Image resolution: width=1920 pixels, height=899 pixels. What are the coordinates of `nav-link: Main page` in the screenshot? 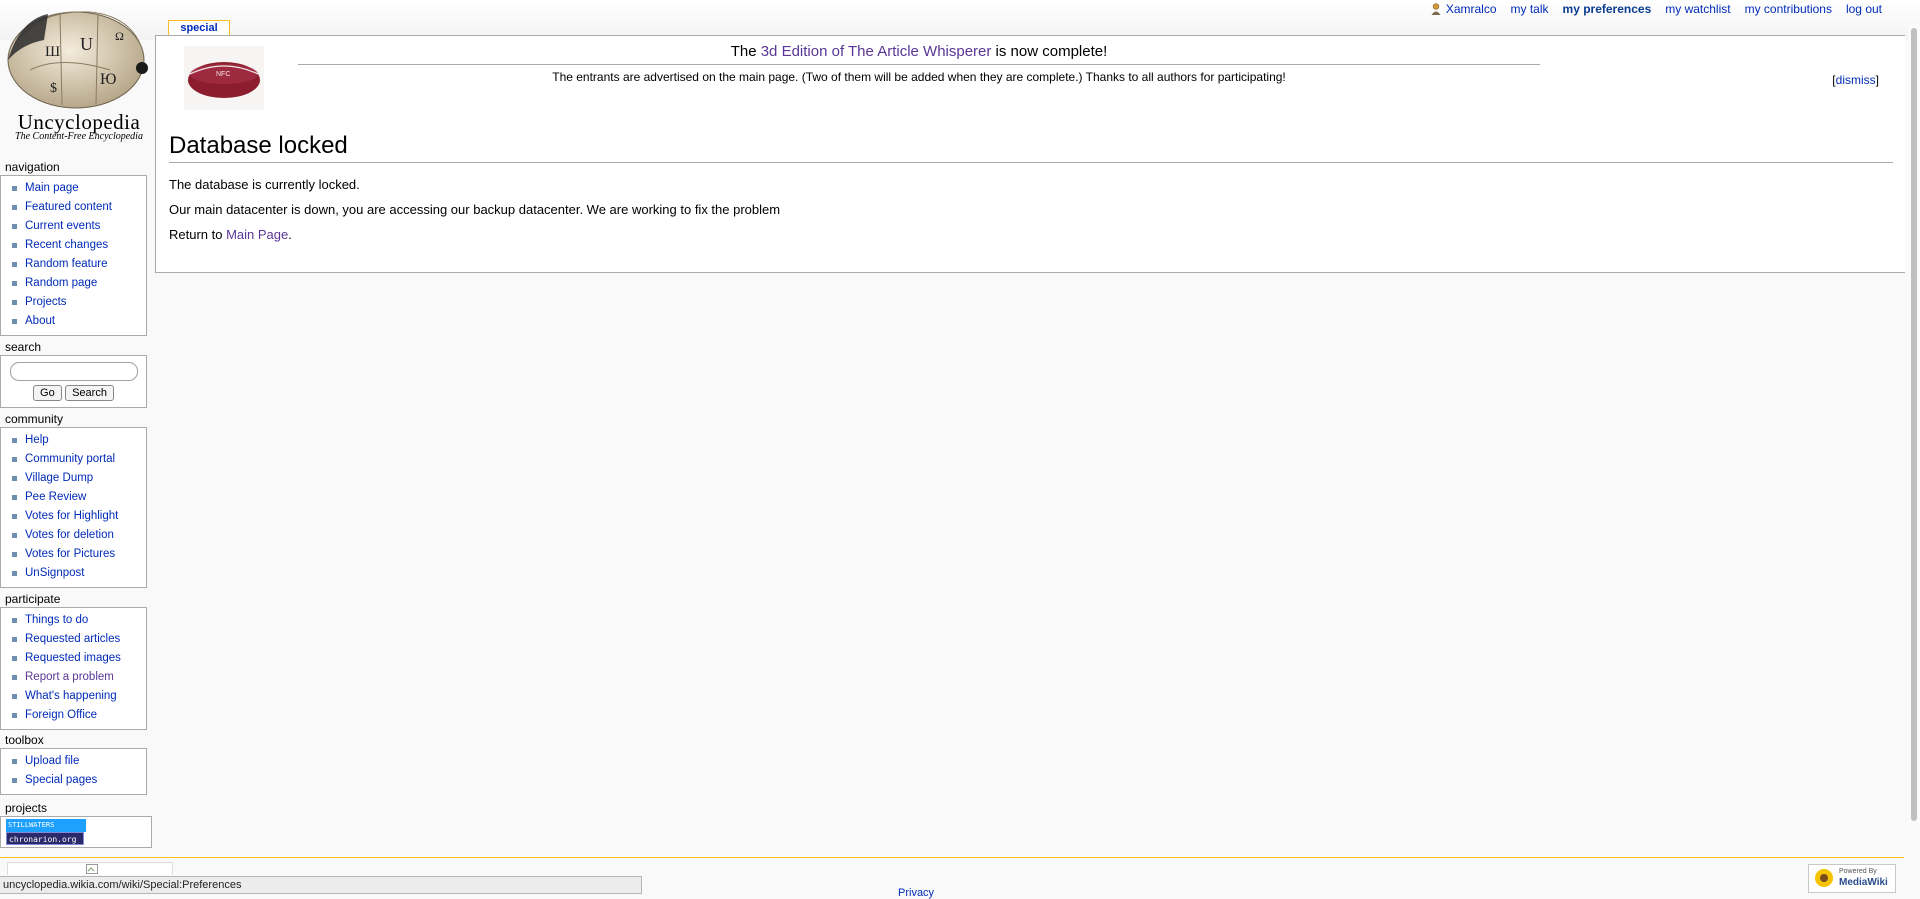 It's located at (52, 188).